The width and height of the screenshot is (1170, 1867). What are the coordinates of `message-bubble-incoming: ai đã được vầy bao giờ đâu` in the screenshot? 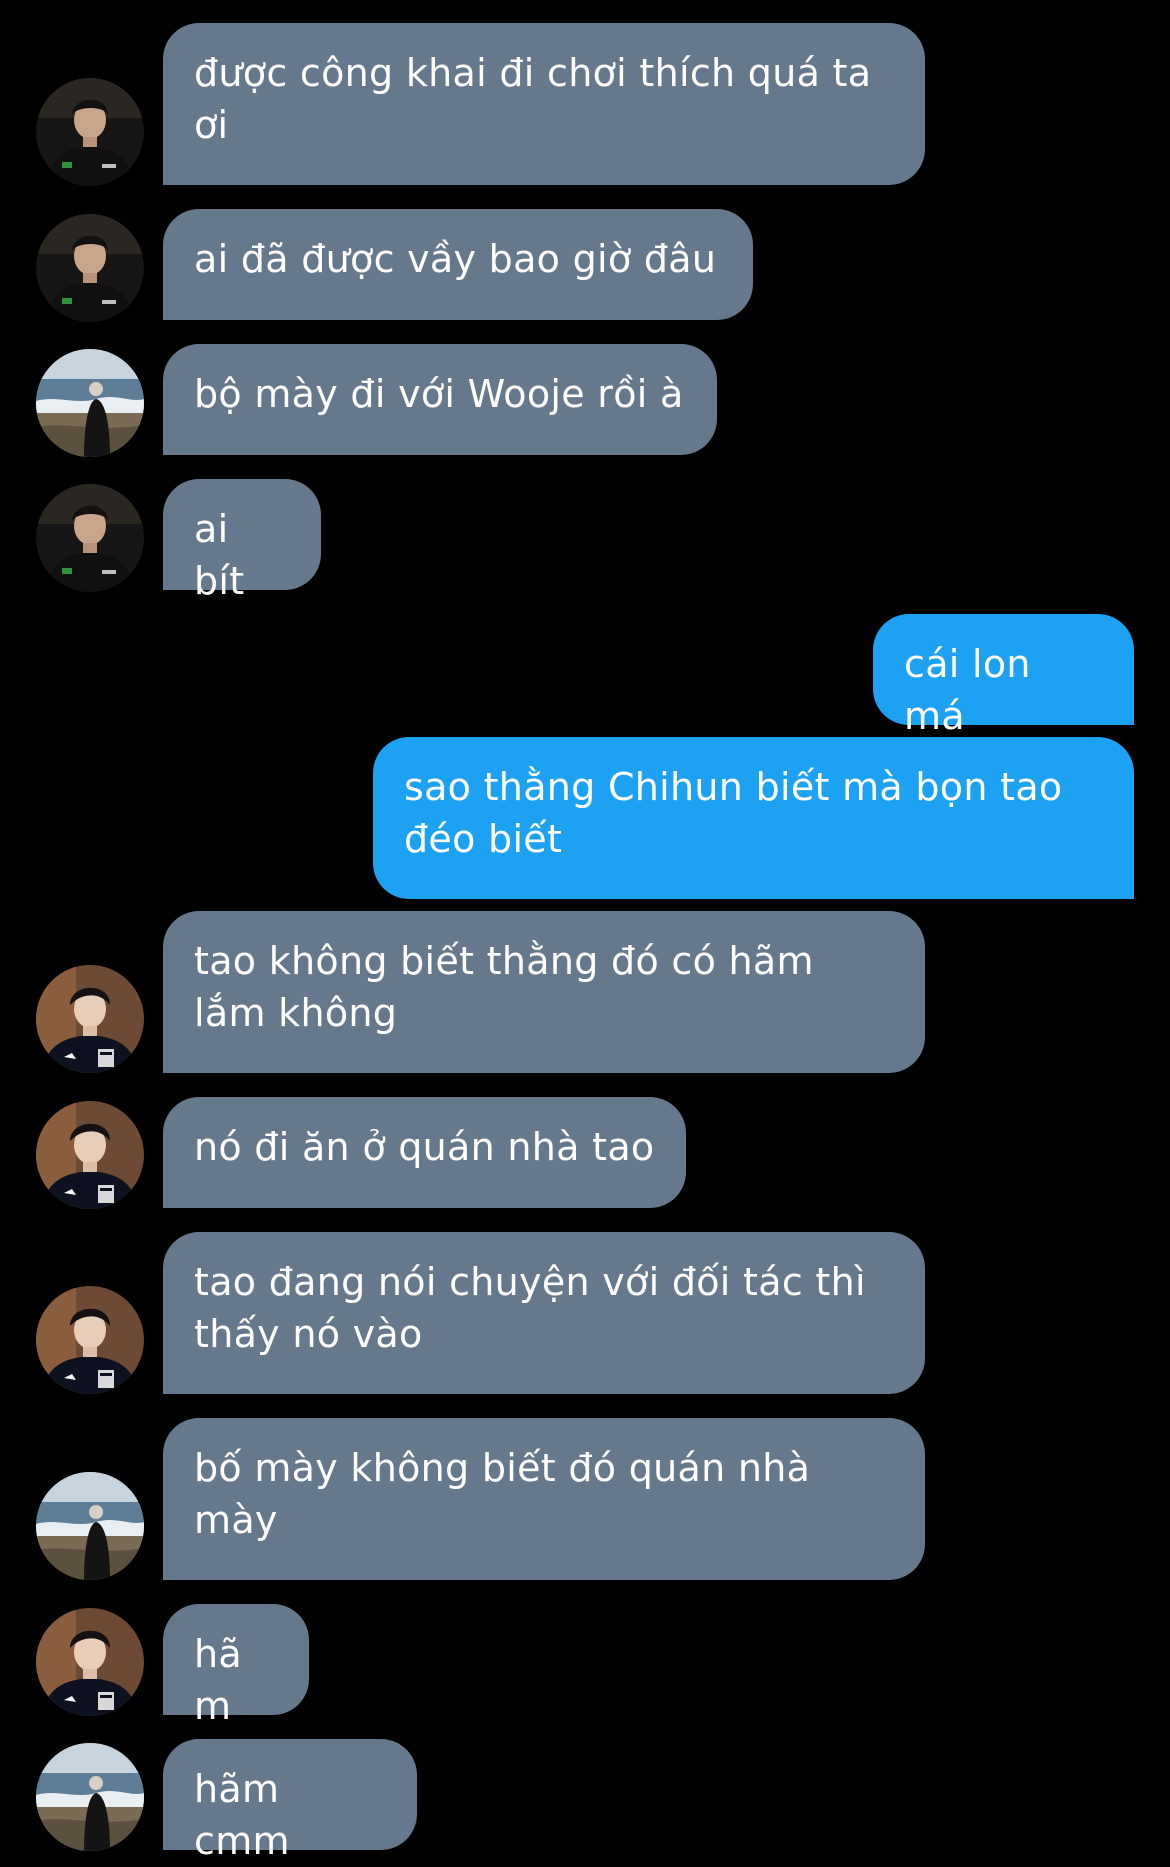 It's located at (458, 264).